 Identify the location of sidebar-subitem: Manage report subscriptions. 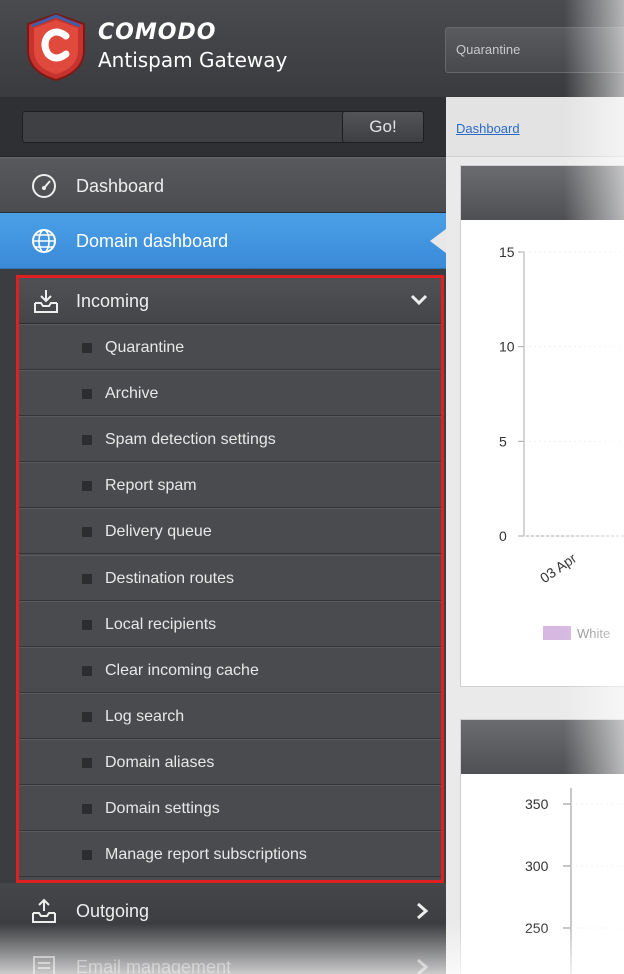
(230, 854).